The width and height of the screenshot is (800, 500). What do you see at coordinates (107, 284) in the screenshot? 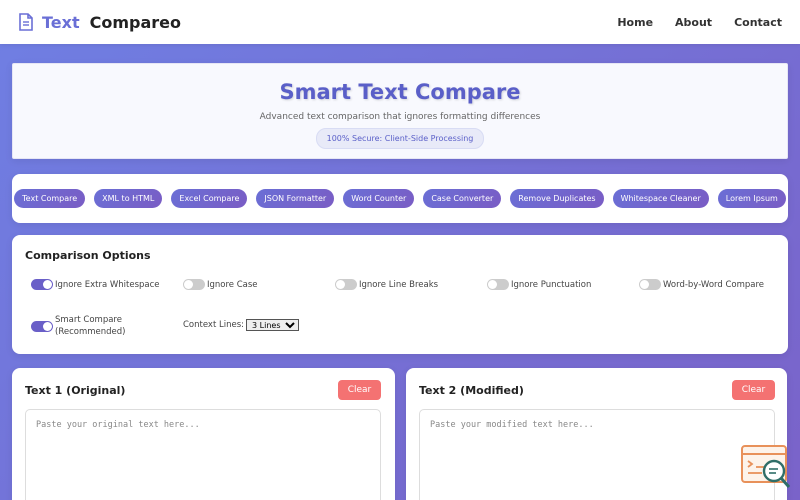
I see `option-label: Ignore Extra Whitespace` at bounding box center [107, 284].